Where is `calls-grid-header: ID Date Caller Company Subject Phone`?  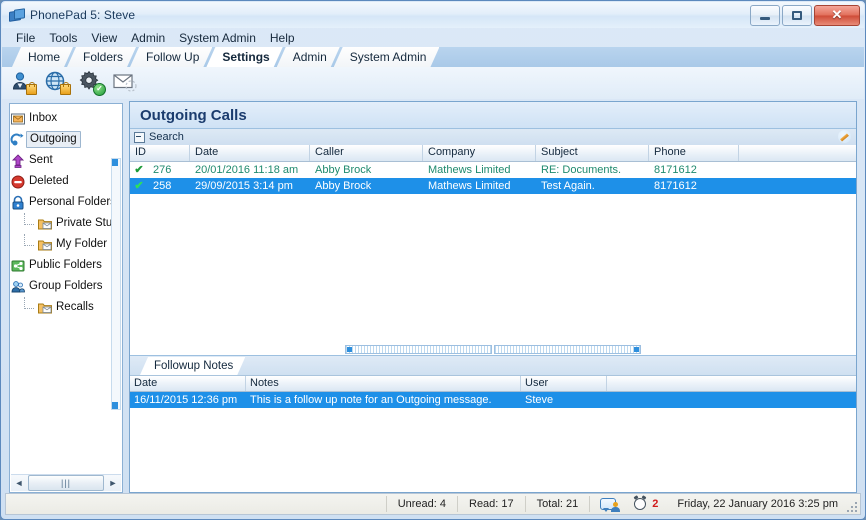
calls-grid-header: ID Date Caller Company Subject Phone is located at coordinates (493, 153).